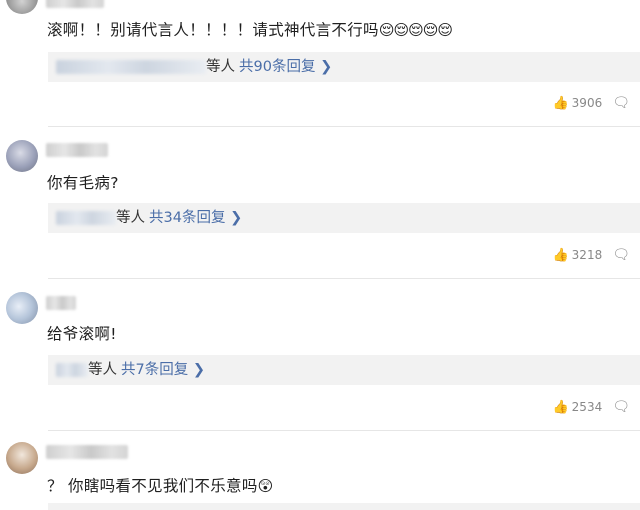 The width and height of the screenshot is (640, 510). Describe the element at coordinates (587, 103) in the screenshot. I see `like-count: 3906` at that location.